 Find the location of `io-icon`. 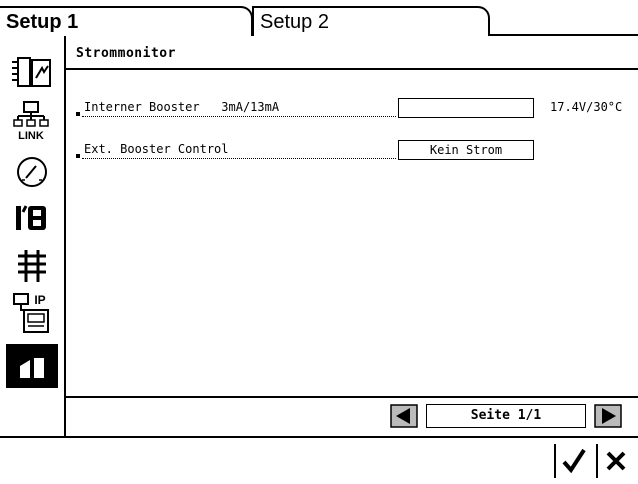

io-icon is located at coordinates (32, 218).